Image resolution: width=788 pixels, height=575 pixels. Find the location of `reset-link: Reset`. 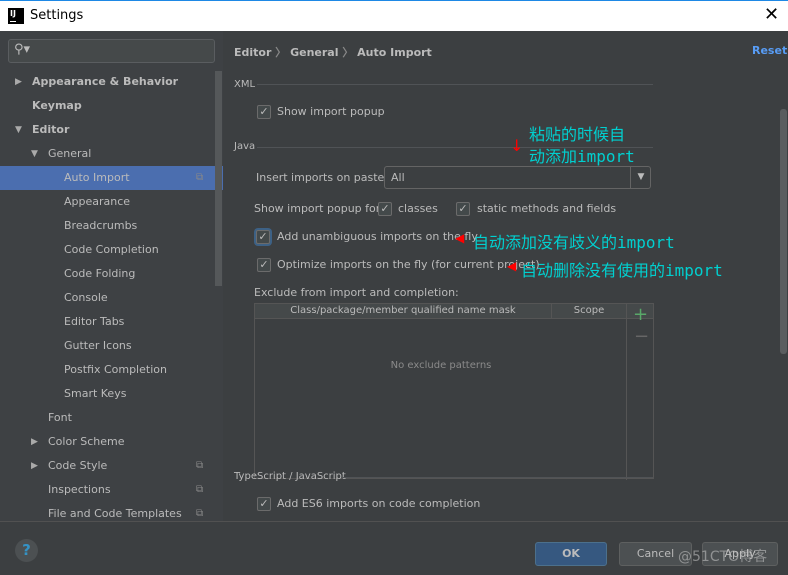

reset-link: Reset is located at coordinates (769, 50).